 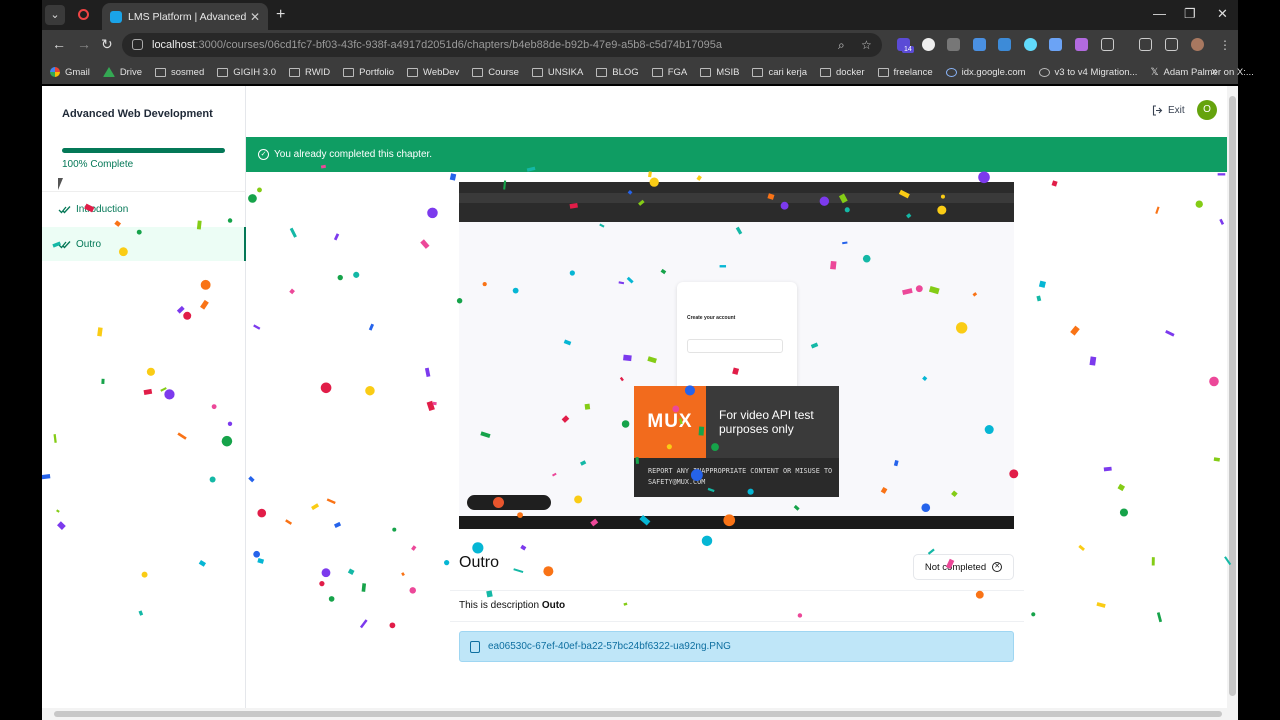 I want to click on reading-list-icon, so click(x=1145, y=44).